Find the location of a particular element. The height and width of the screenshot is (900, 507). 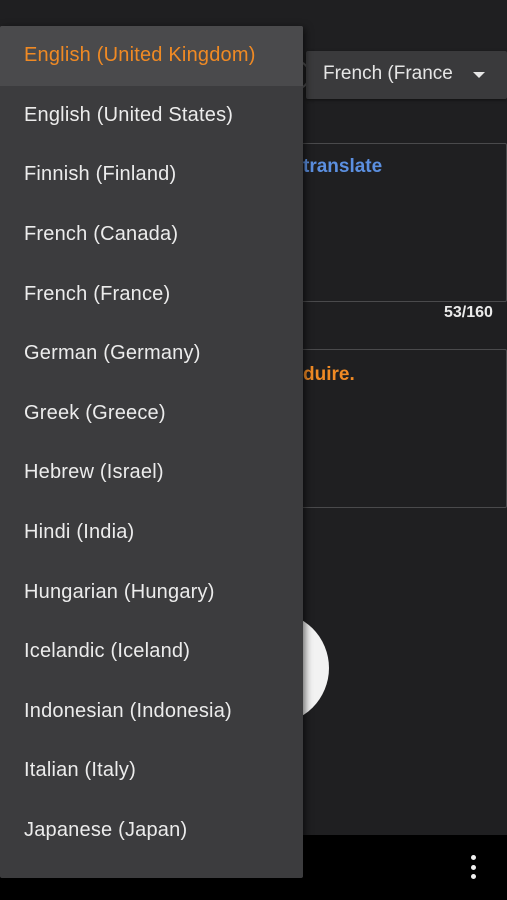

translated-text-box: duire. is located at coordinates (398, 428).